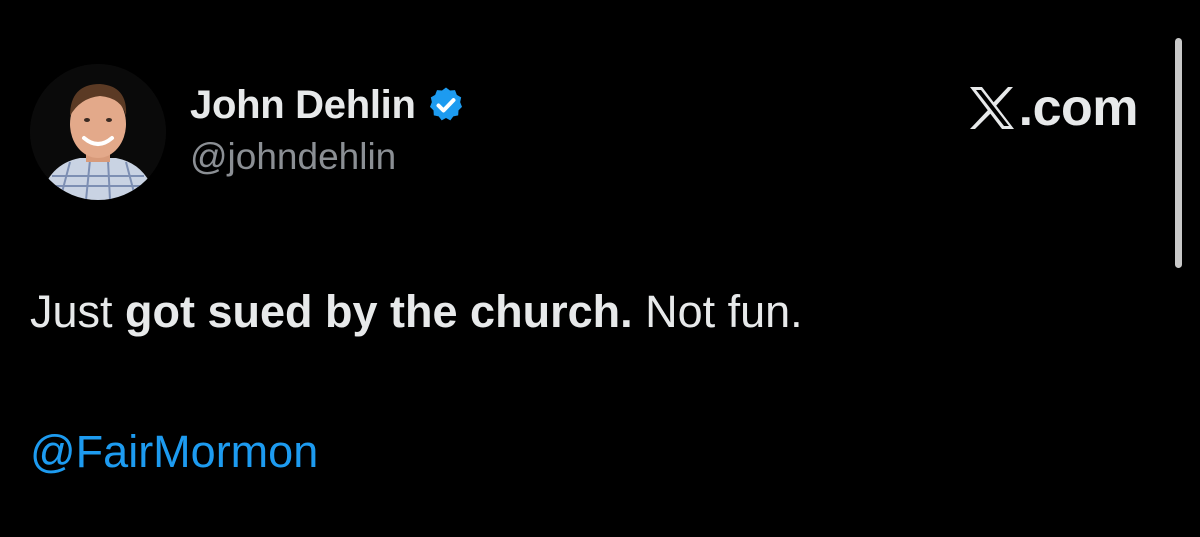  What do you see at coordinates (303, 105) in the screenshot?
I see `author-display-name: John Dehlin` at bounding box center [303, 105].